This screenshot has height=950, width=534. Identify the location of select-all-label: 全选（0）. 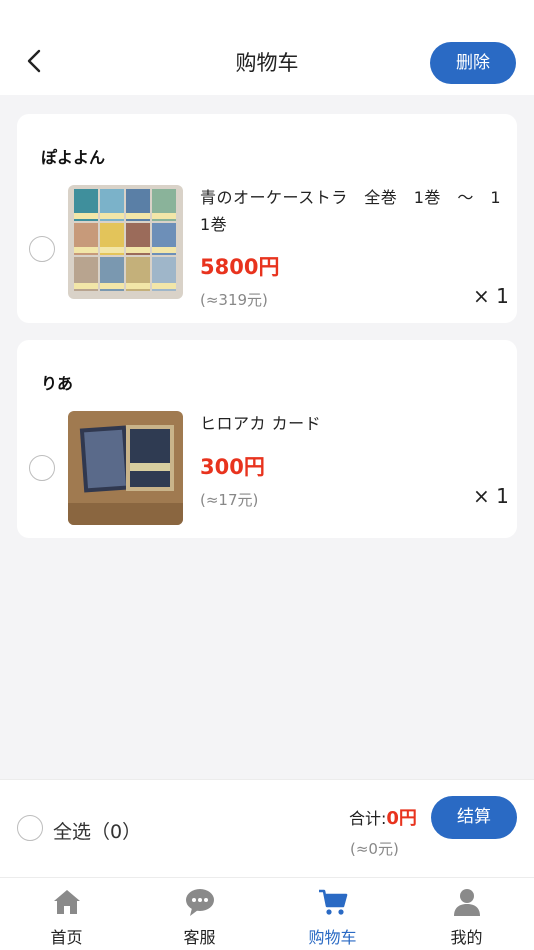
(97, 830).